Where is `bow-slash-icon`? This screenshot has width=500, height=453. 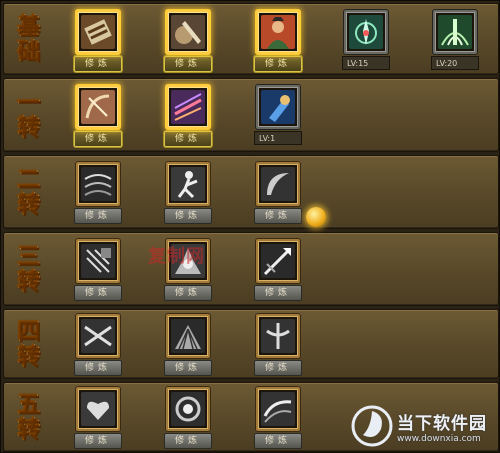 bow-slash-icon is located at coordinates (98, 107).